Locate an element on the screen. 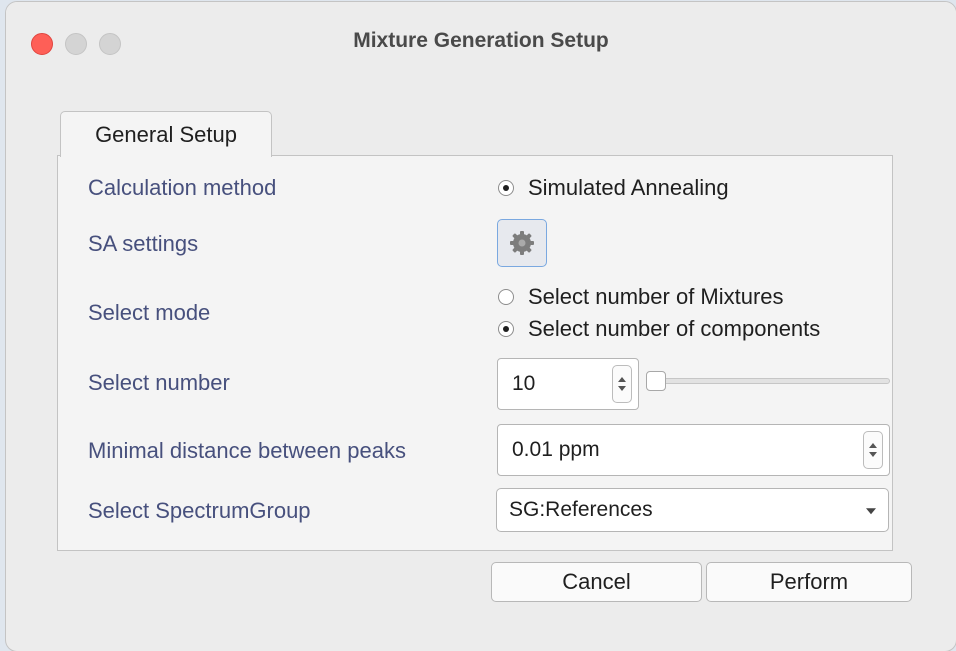  spinbox-value: 0.01 ppm is located at coordinates (556, 449).